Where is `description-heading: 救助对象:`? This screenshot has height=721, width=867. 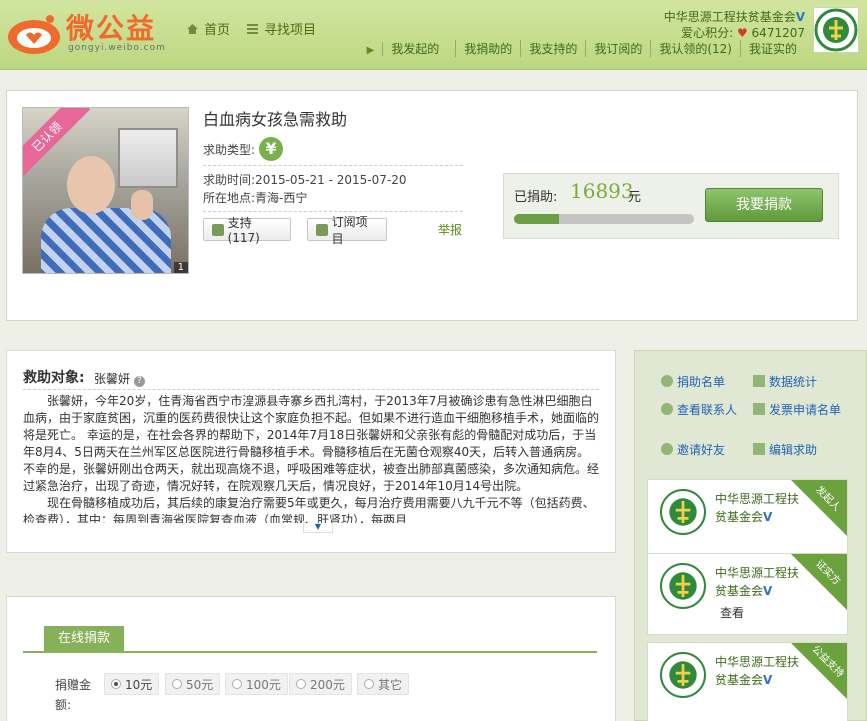 description-heading: 救助对象: is located at coordinates (54, 378).